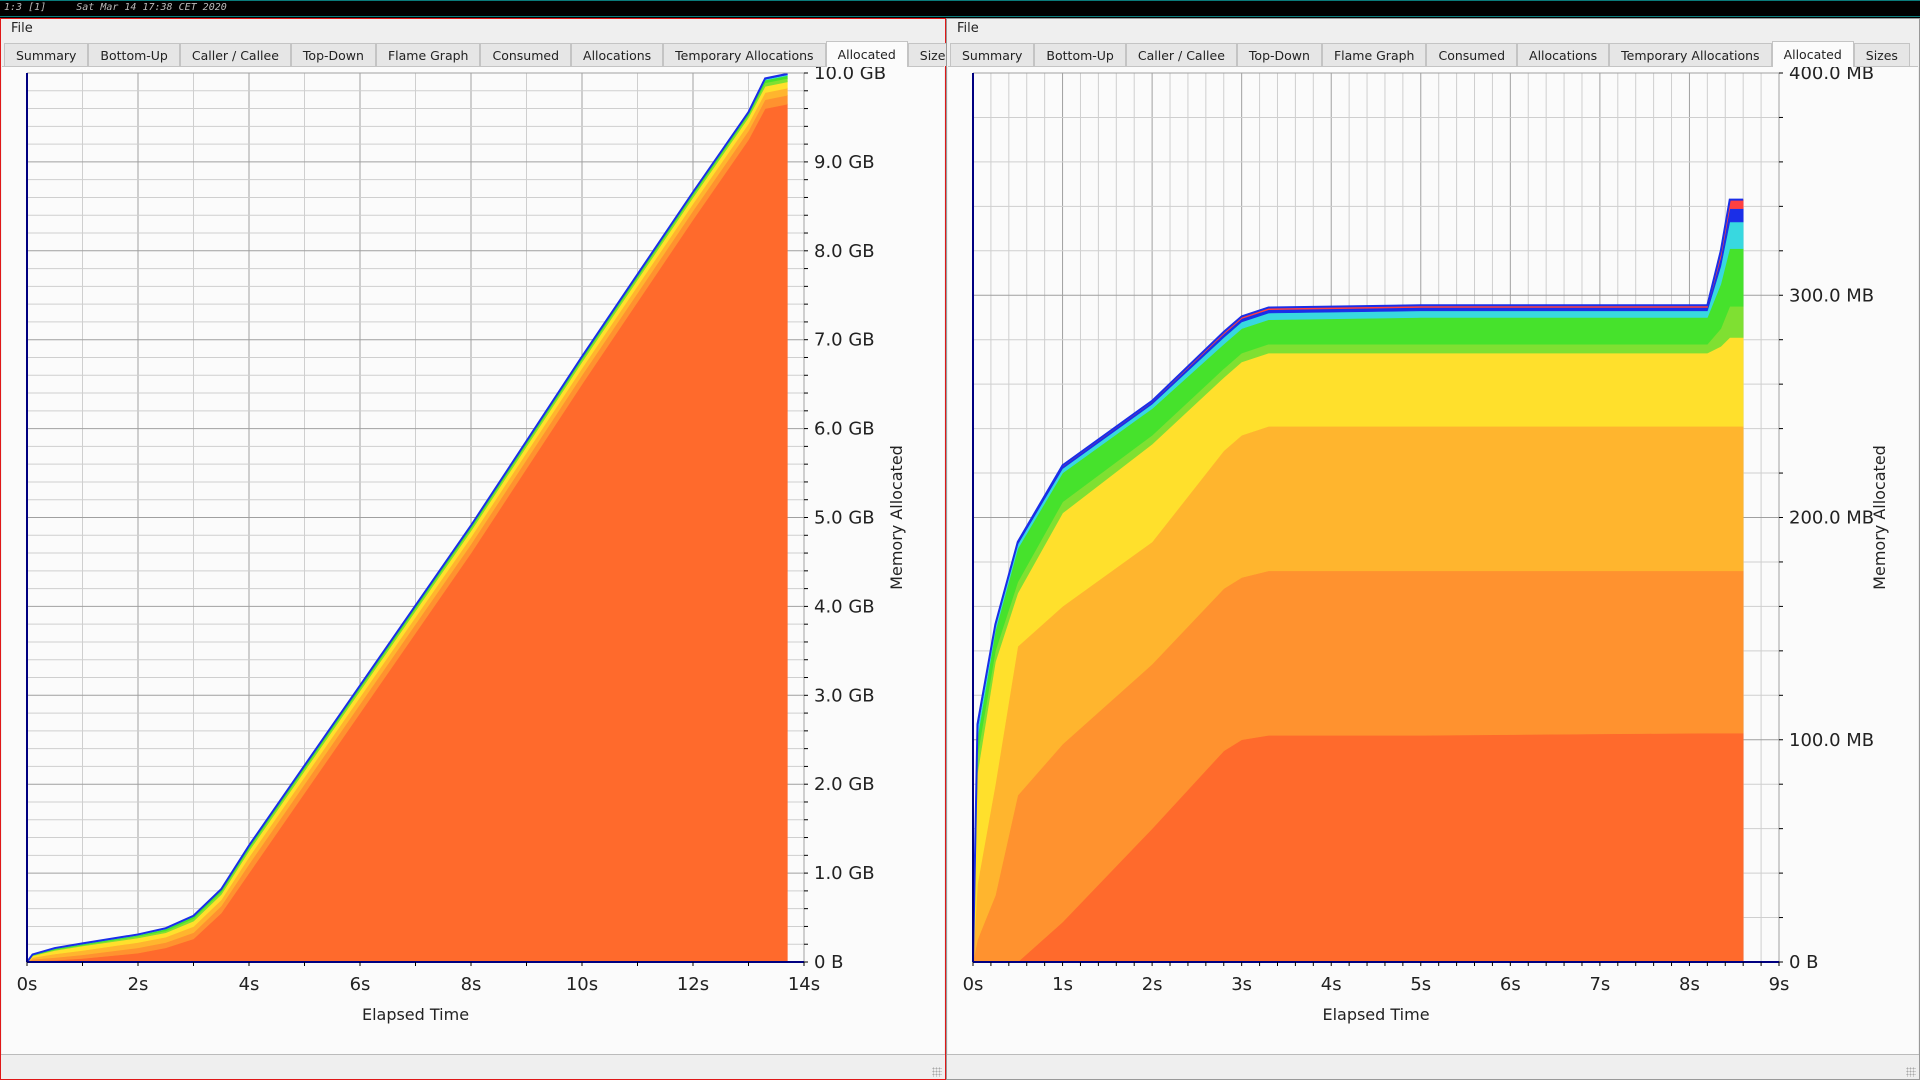  I want to click on x-tick-label: 9s, so click(1779, 984).